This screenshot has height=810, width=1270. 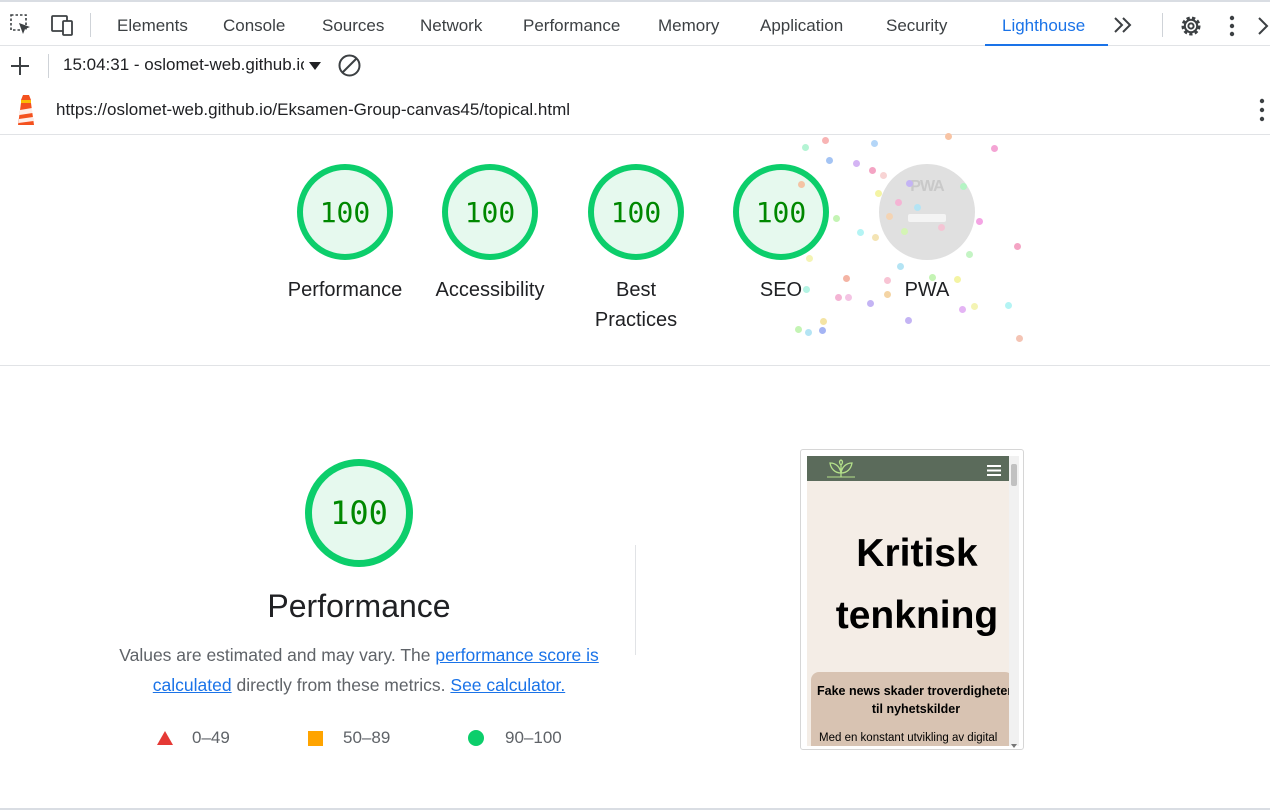 I want to click on lighthouse-toolbar: 15:04:31 - oslomet-web.github.io, so click(x=635, y=66).